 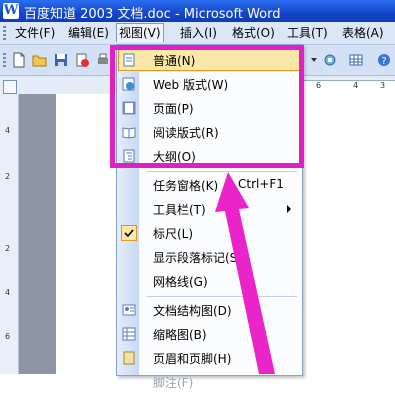 What do you see at coordinates (173, 383) in the screenshot?
I see `menu-item-label: 脚注(F)` at bounding box center [173, 383].